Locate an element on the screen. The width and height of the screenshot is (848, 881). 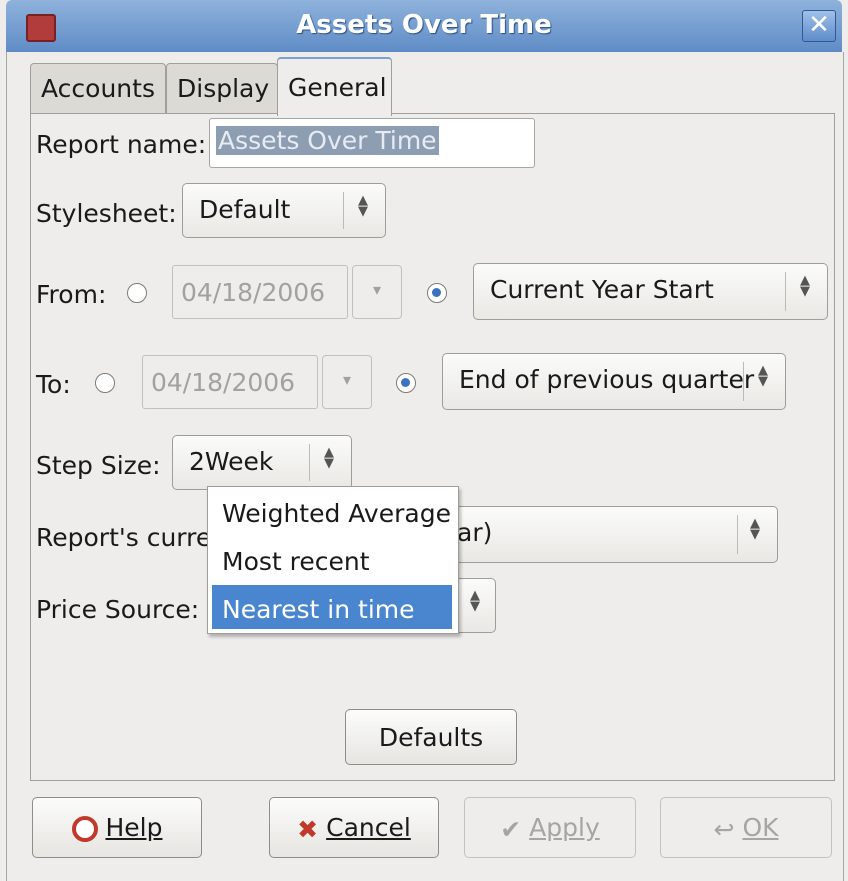
currency-value: ar) is located at coordinates (475, 532).